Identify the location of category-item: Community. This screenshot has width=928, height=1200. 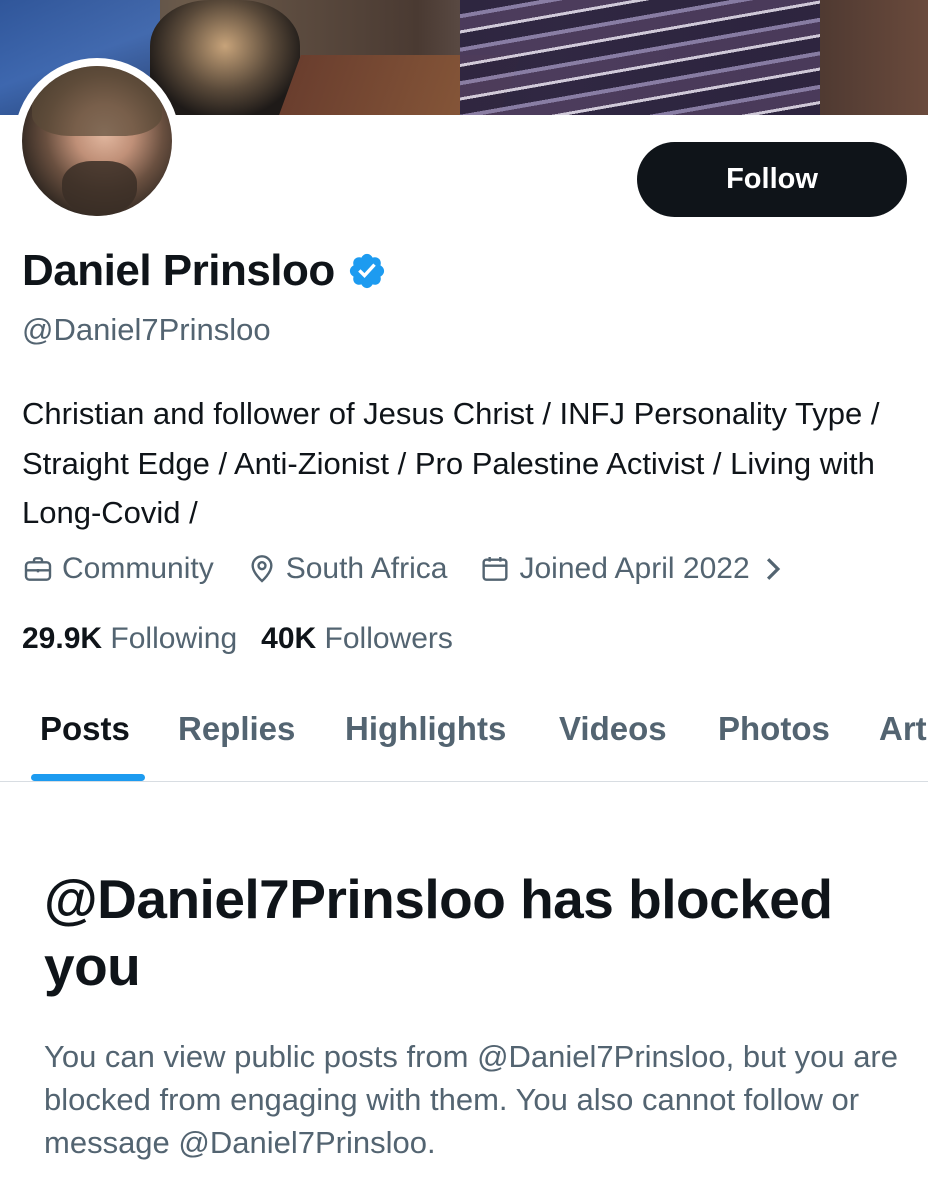
(118, 569).